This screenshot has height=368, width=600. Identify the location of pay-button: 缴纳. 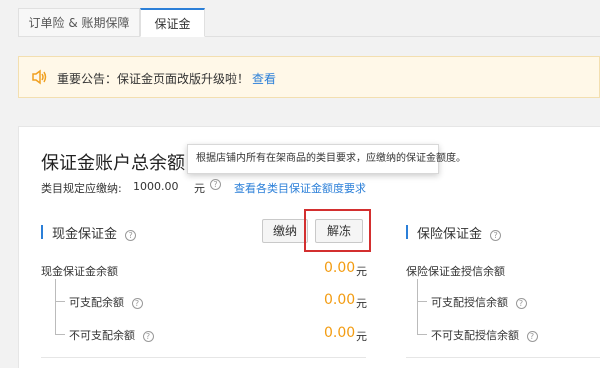
(285, 231).